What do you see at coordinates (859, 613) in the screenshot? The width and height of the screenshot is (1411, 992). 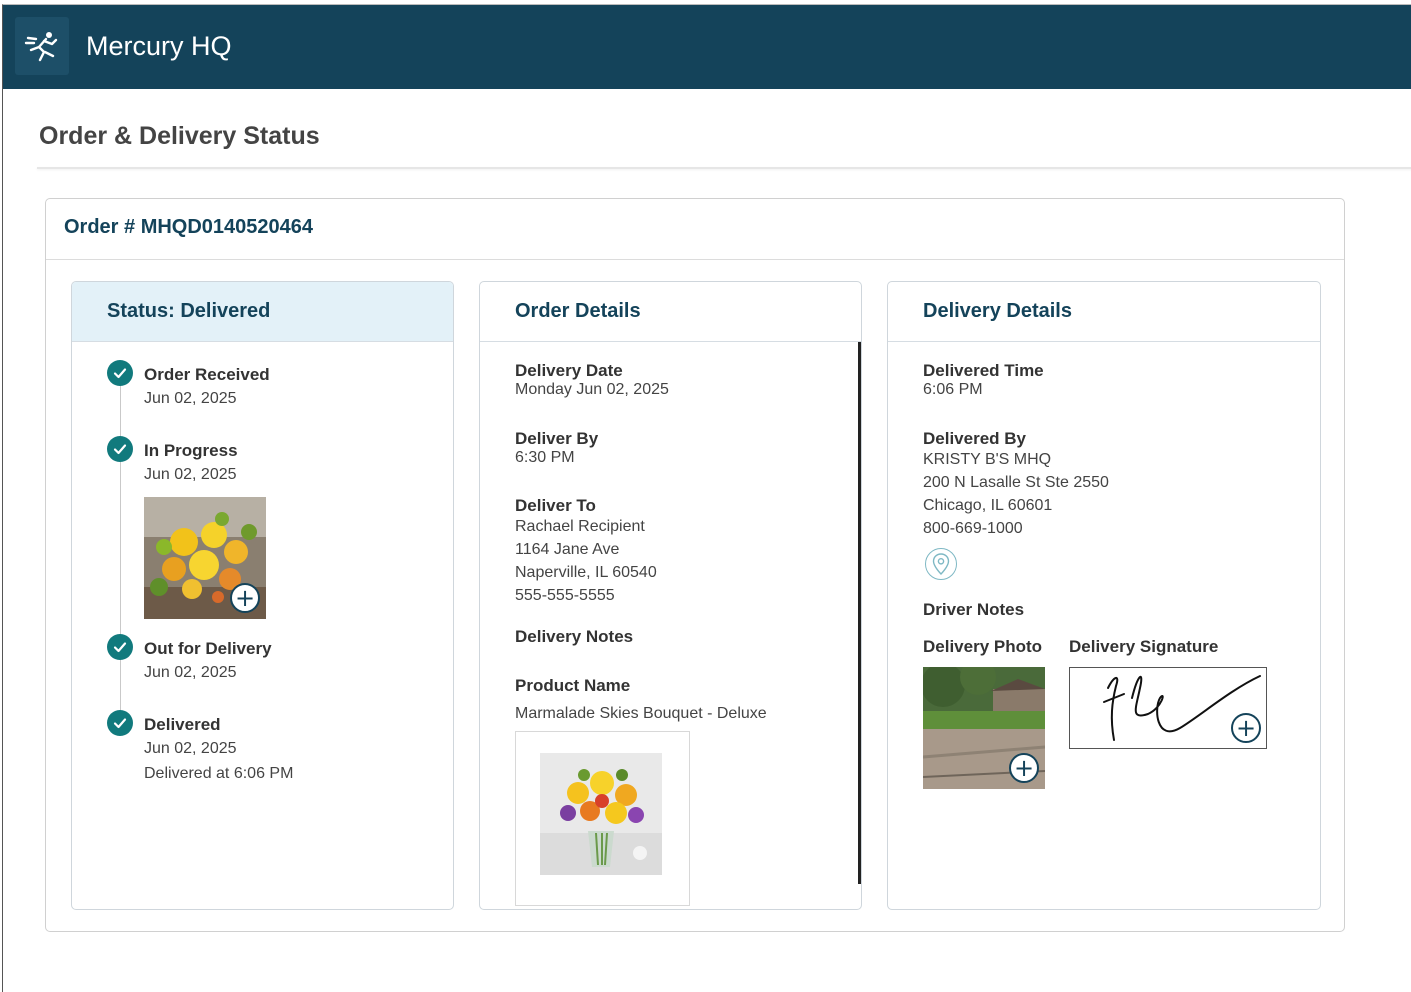 I see `scrollbar` at bounding box center [859, 613].